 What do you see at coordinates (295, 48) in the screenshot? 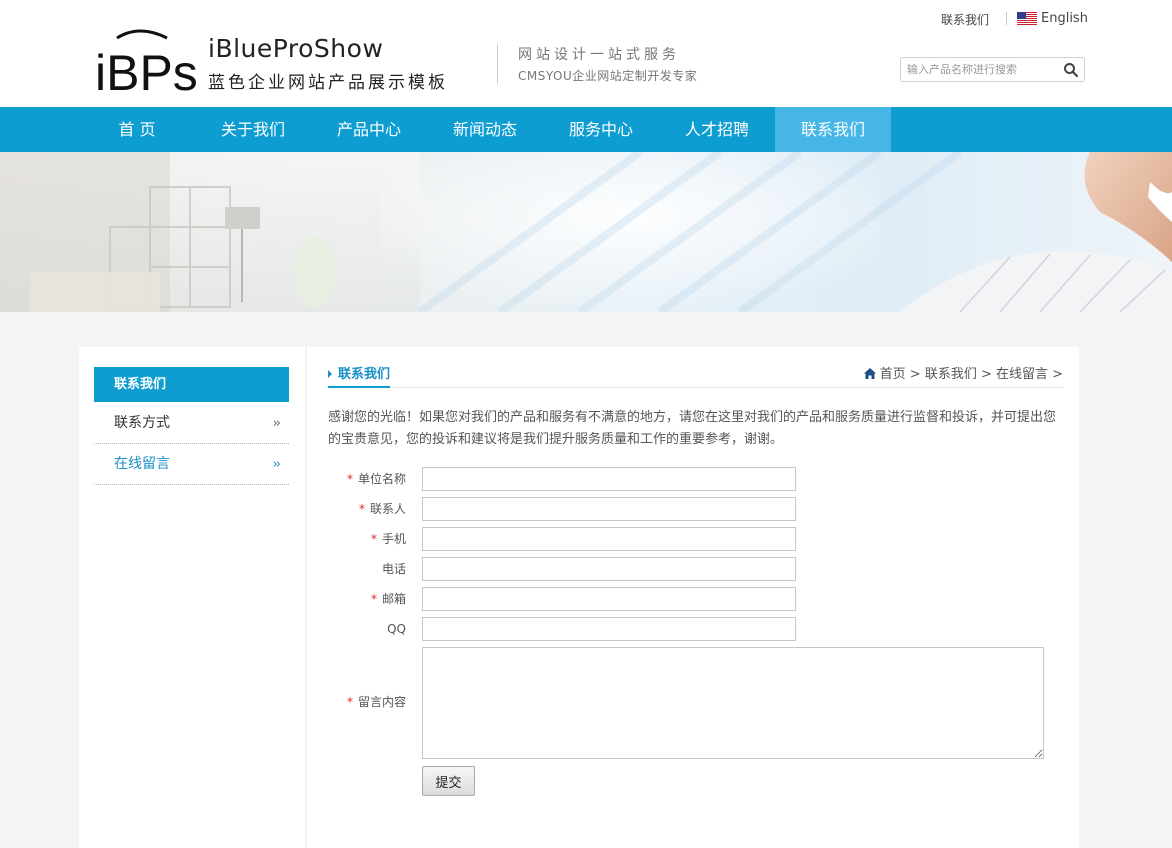
I see `logo-title: iBlueProShow` at bounding box center [295, 48].